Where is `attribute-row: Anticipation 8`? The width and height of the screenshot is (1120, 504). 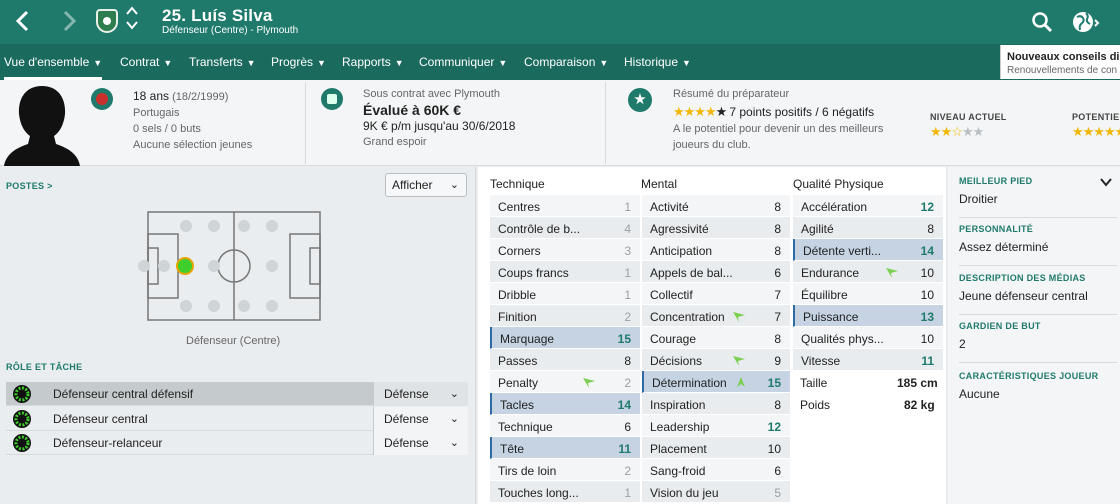 attribute-row: Anticipation 8 is located at coordinates (716, 250).